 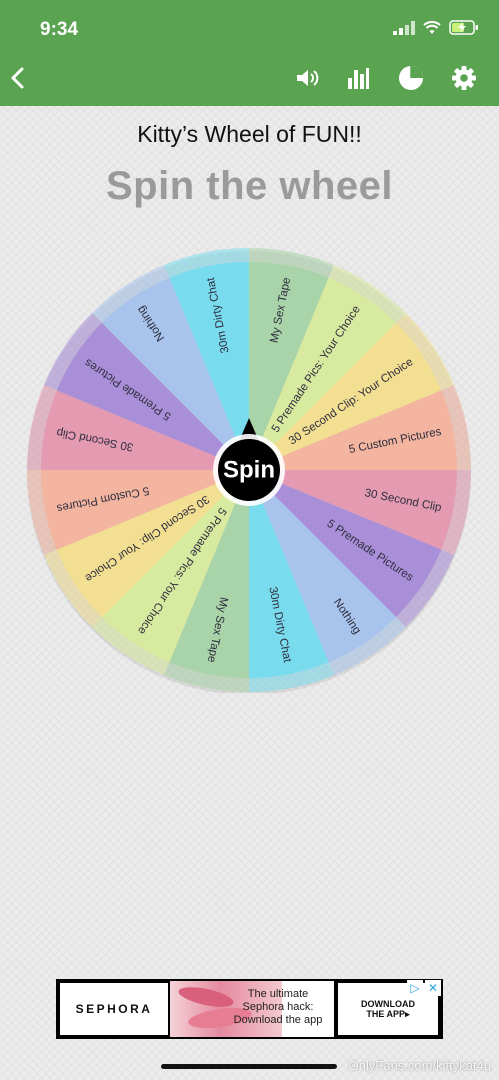 What do you see at coordinates (249, 53) in the screenshot?
I see `app-header: 9:34` at bounding box center [249, 53].